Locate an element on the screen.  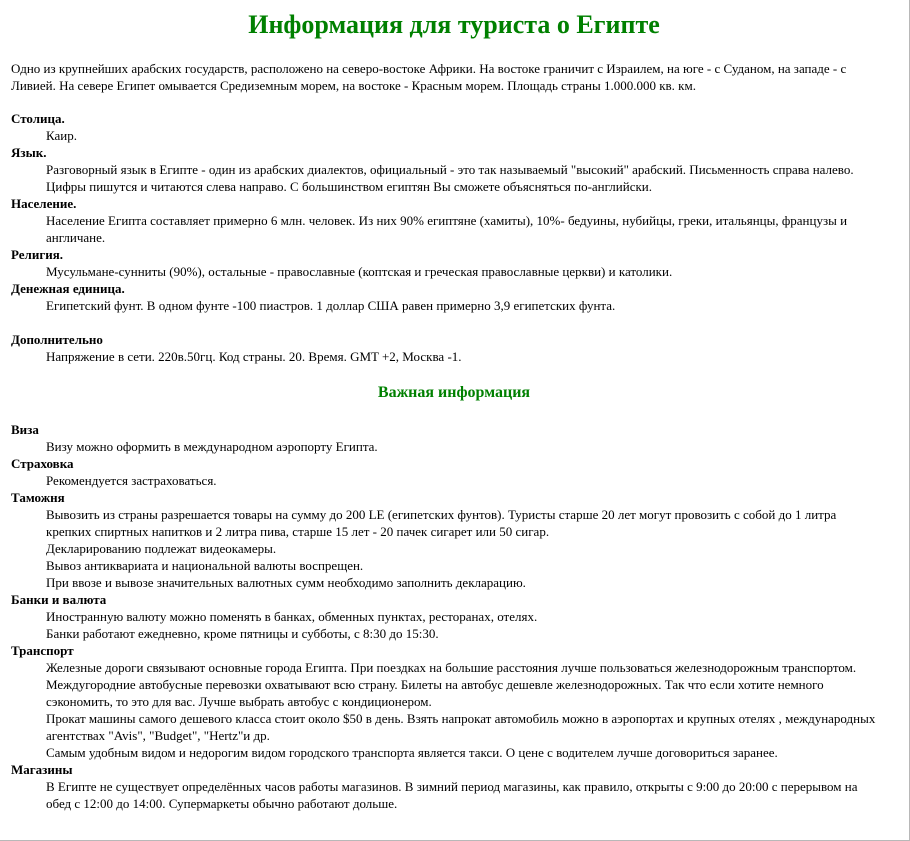
term-population: Население. is located at coordinates (44, 203).